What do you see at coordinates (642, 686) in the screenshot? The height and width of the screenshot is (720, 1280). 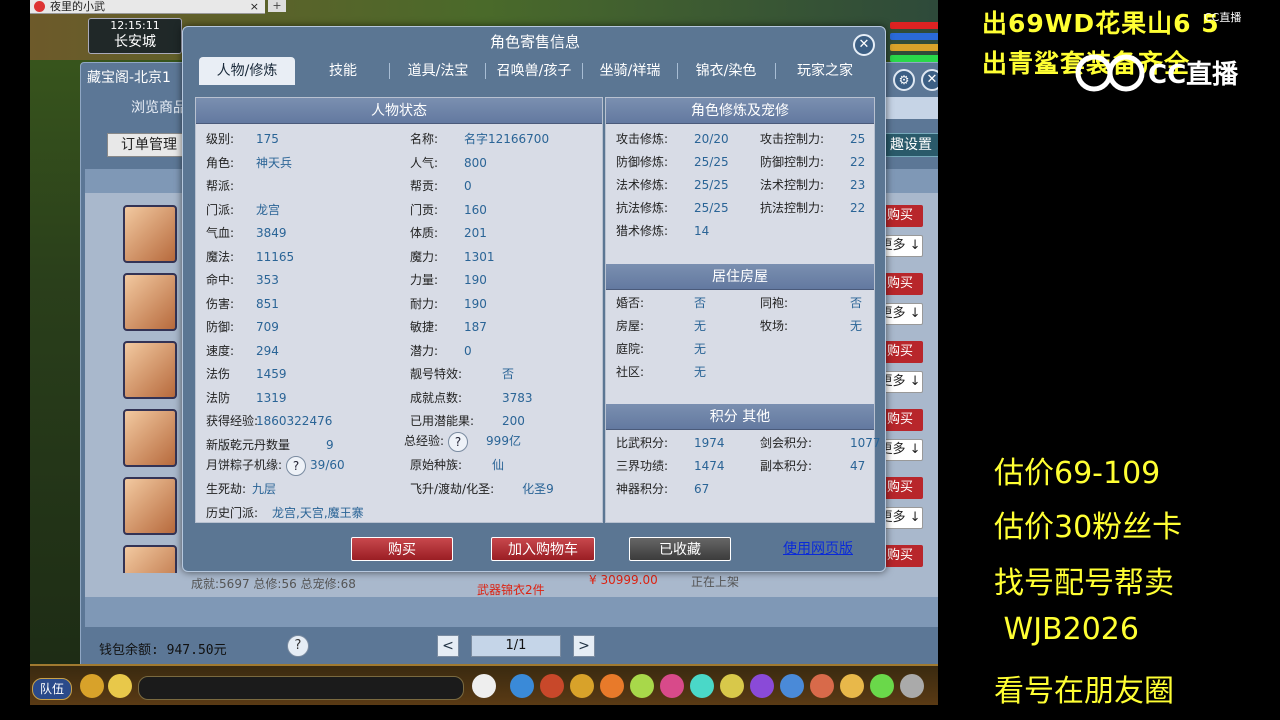 I see `team-icon` at bounding box center [642, 686].